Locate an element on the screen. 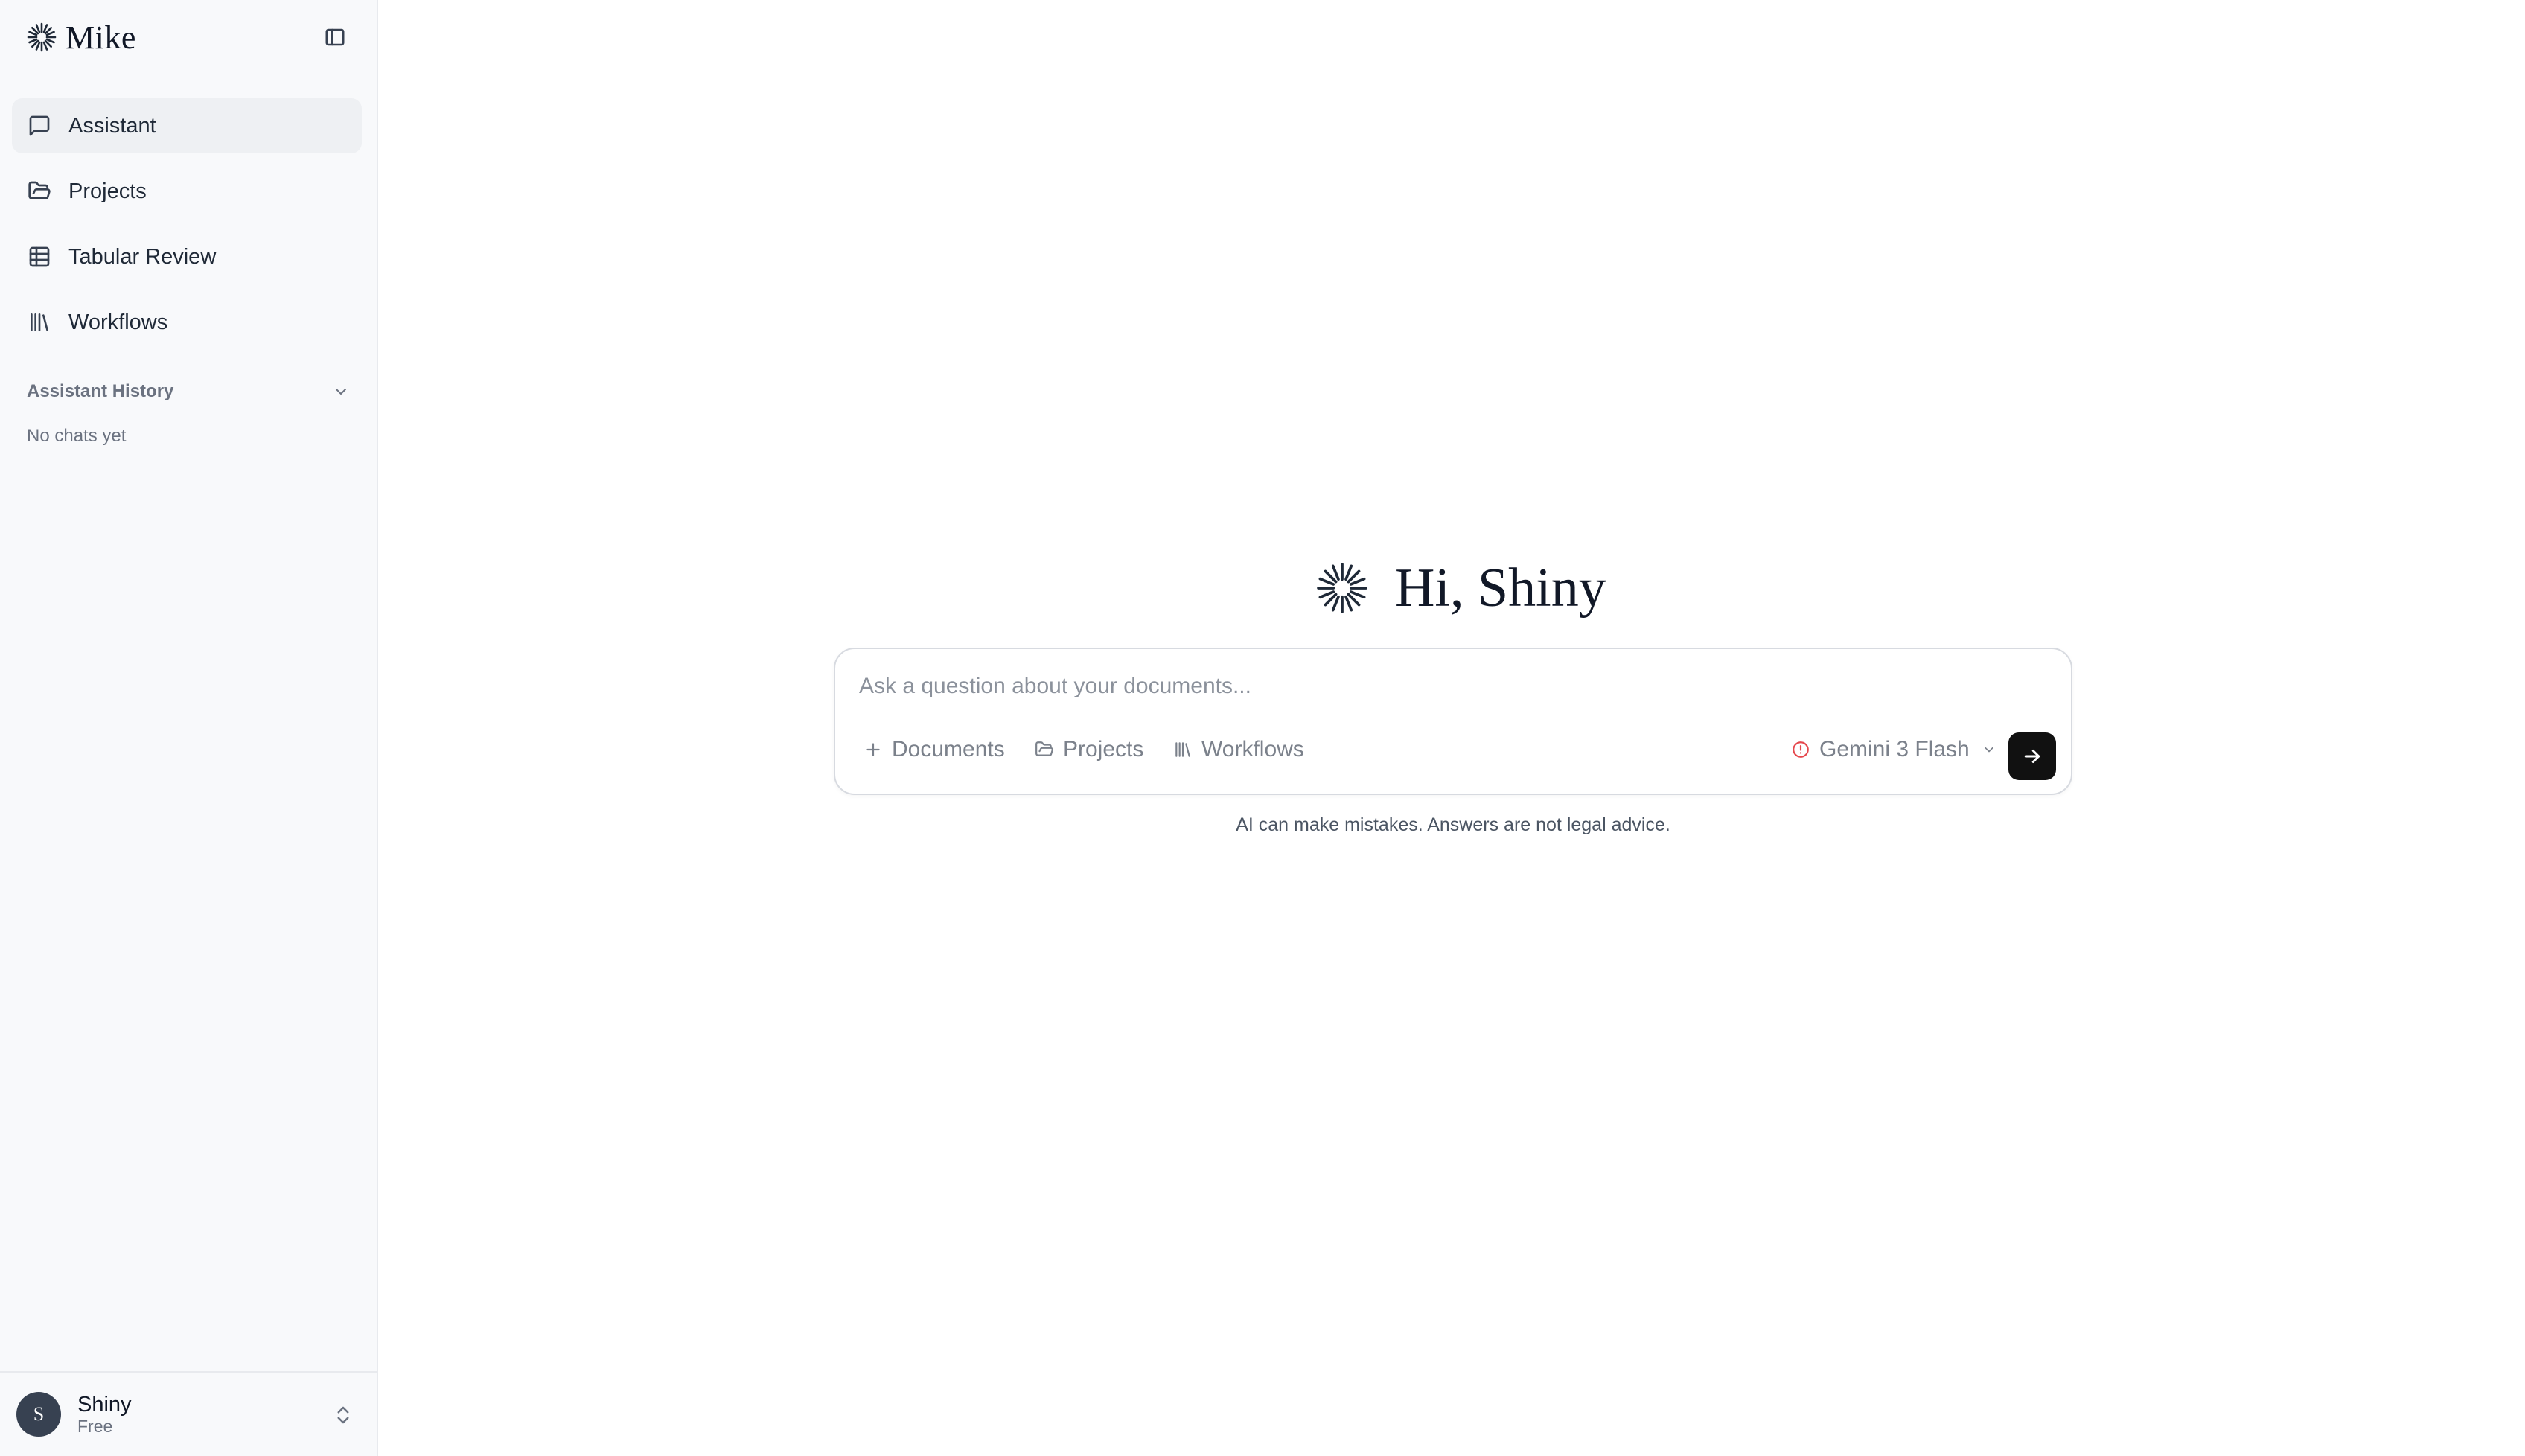  chevron-up-down-icon is located at coordinates (343, 1415).